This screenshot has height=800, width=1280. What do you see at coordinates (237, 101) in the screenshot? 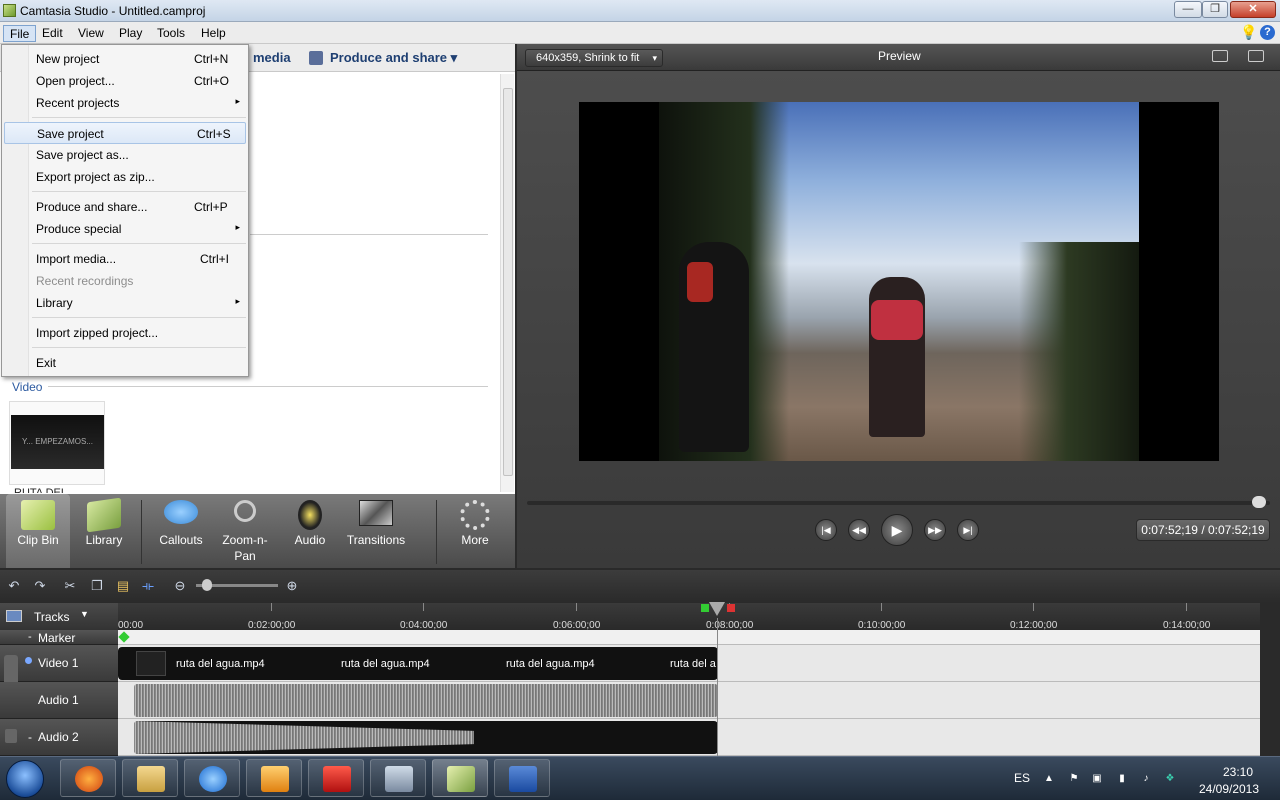
I see `submenu-arrow-icon: ▸` at bounding box center [237, 101].